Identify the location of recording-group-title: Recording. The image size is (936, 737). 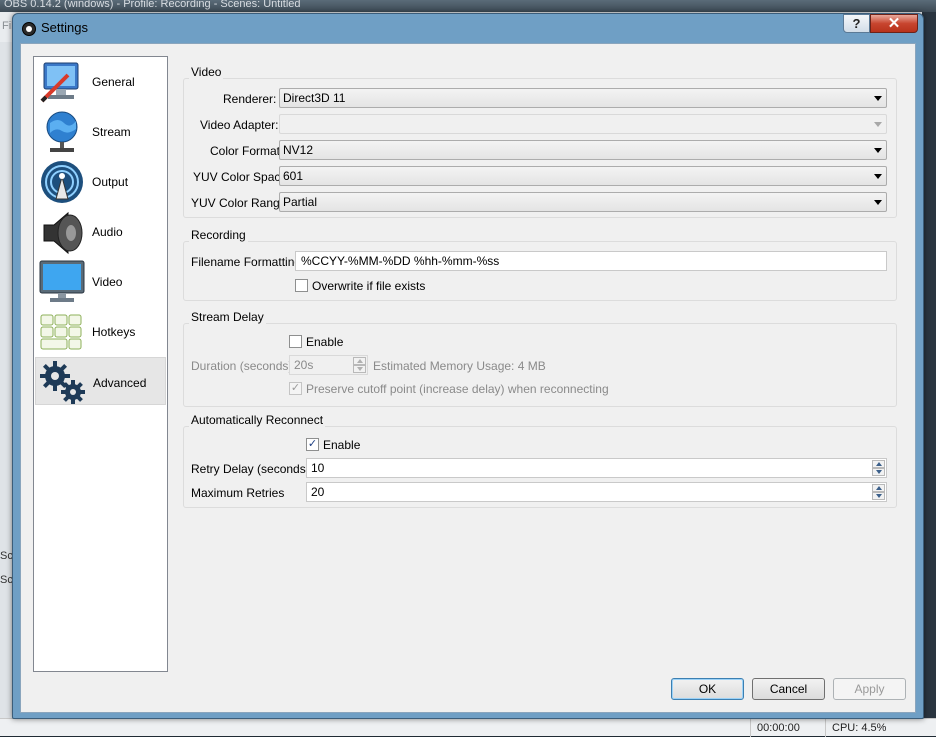
(218, 235).